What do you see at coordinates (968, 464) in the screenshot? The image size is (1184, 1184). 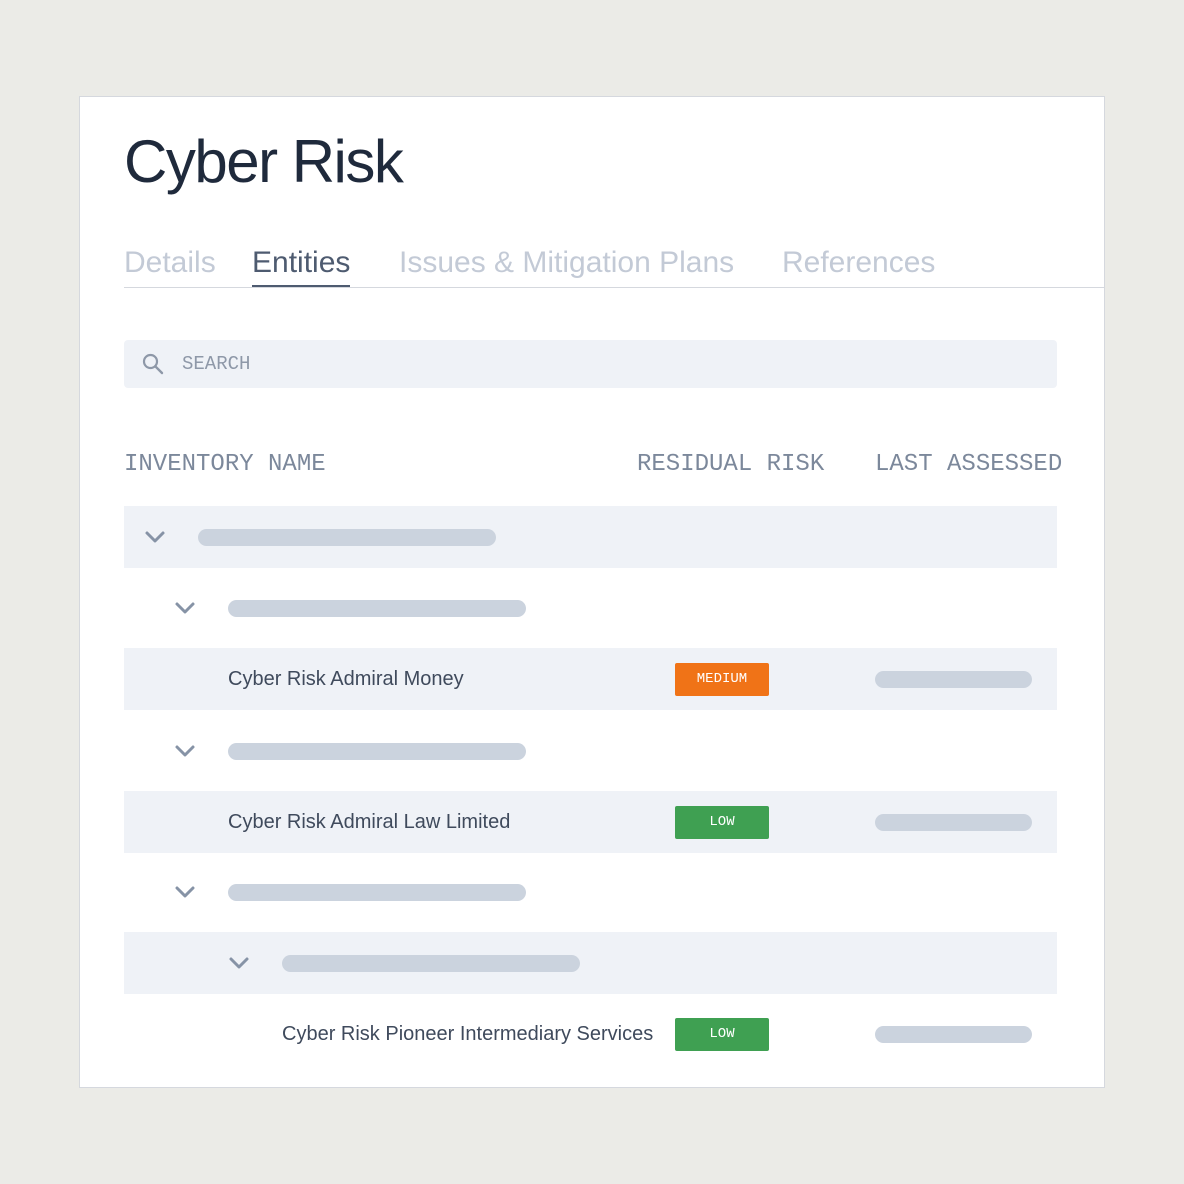 I see `column-header-last-assessed: LAST ASSESSED` at bounding box center [968, 464].